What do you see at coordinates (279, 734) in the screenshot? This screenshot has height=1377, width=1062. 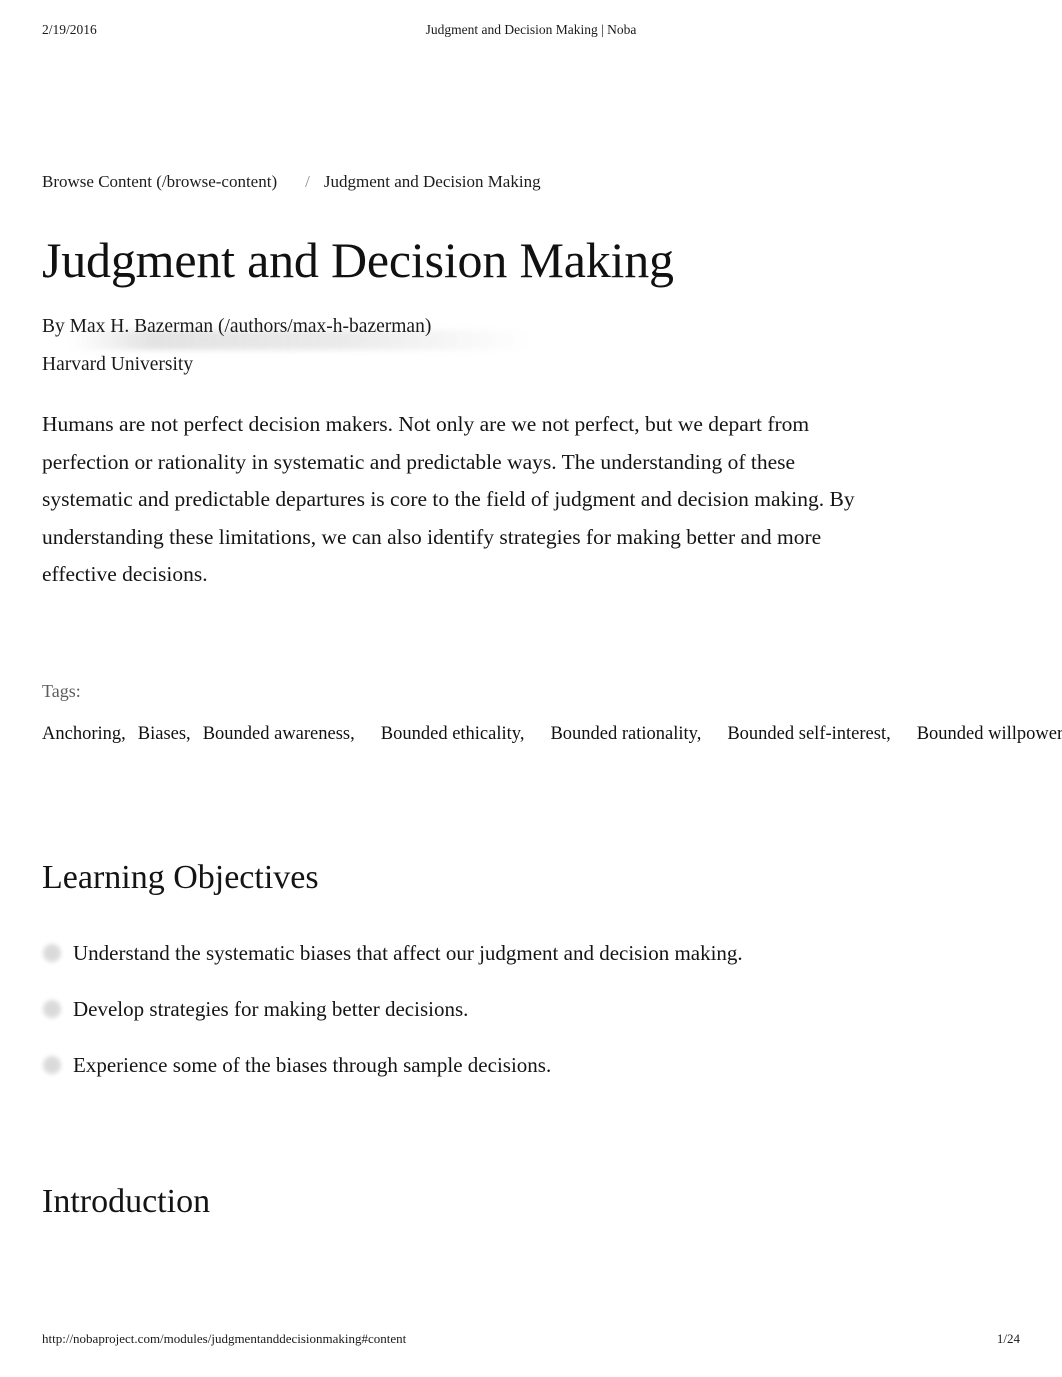 I see `tag-bounded-awareness: Bounded awareness,` at bounding box center [279, 734].